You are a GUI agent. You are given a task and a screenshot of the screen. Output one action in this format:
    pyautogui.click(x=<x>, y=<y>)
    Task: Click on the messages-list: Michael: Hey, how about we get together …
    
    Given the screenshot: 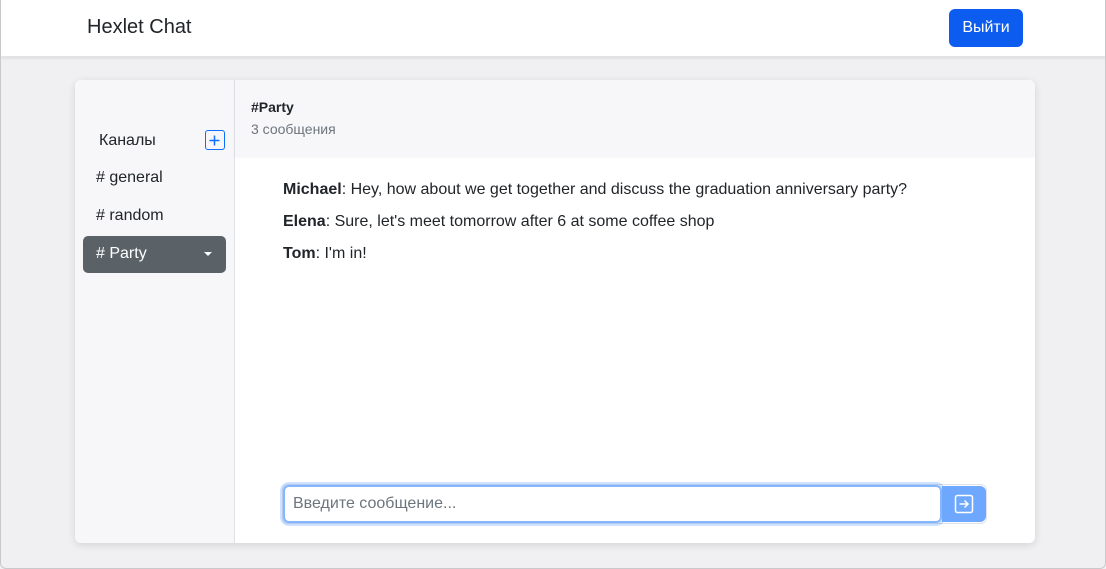 What is the action you would take?
    pyautogui.click(x=649, y=228)
    